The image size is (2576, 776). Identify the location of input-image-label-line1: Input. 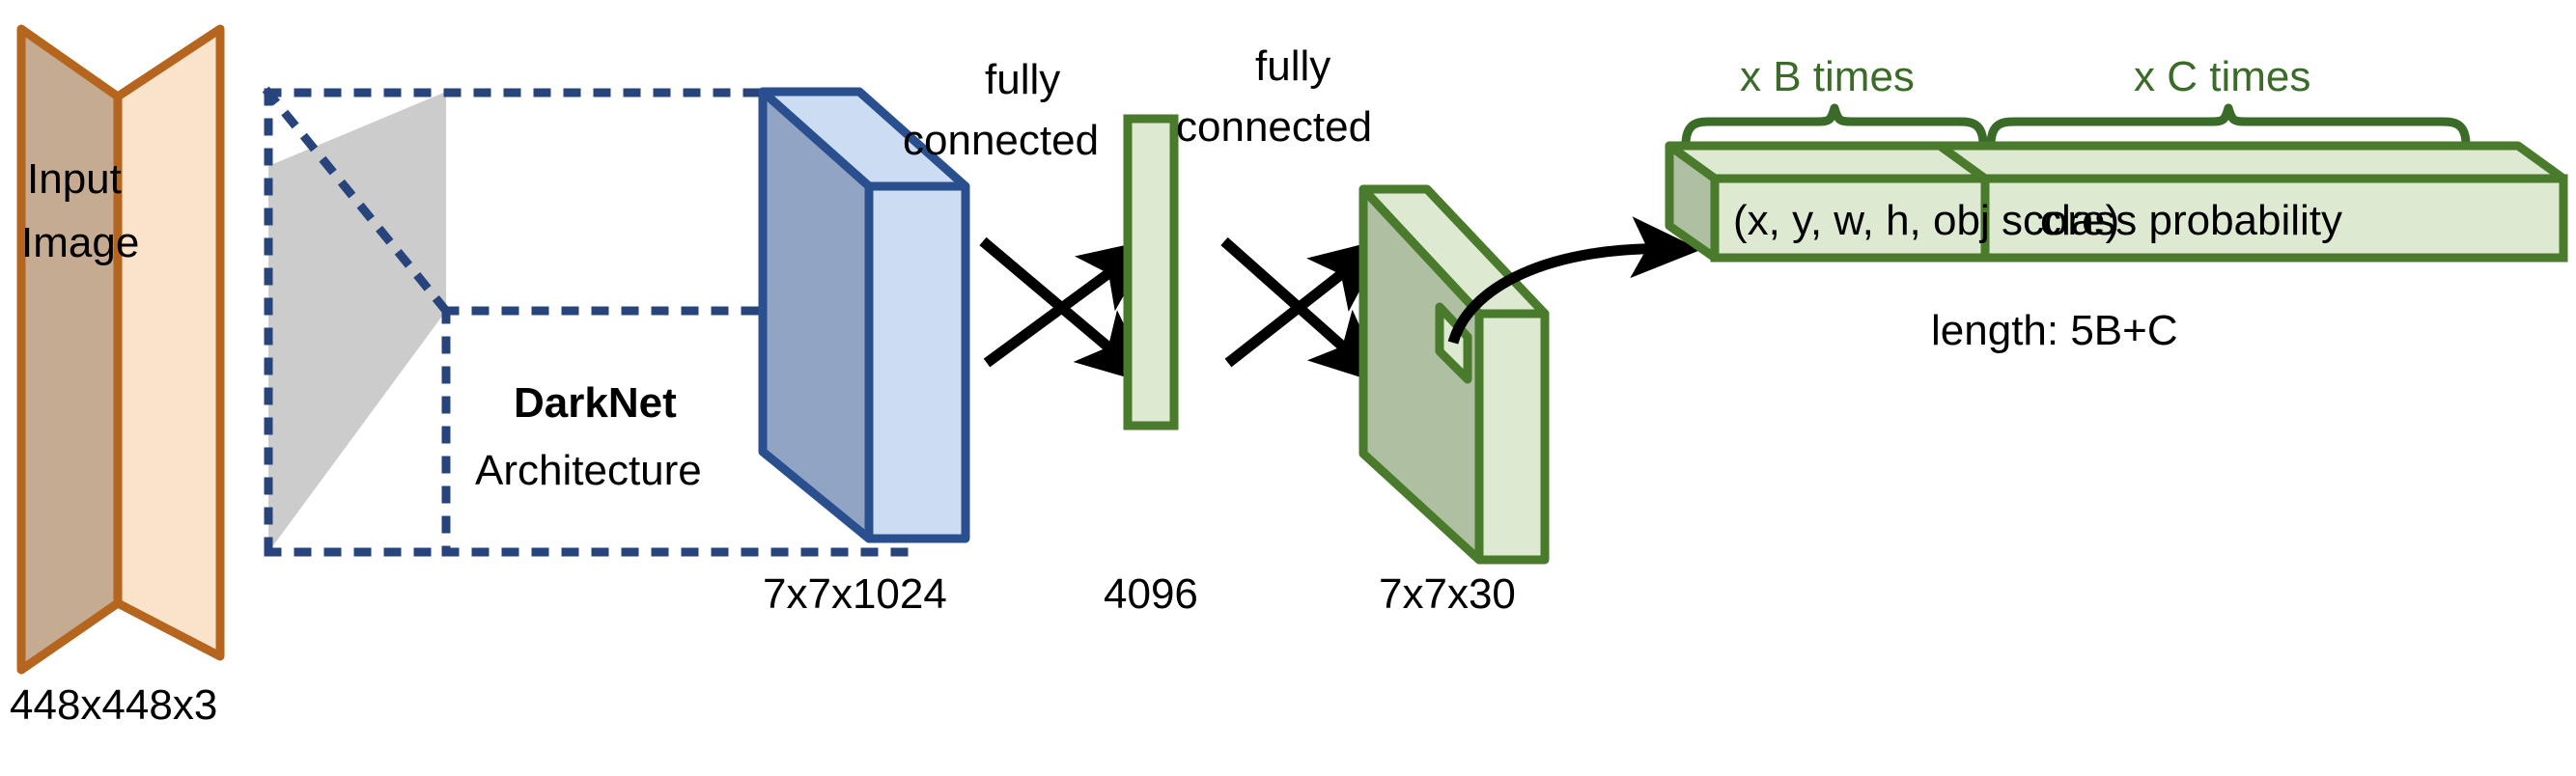
(75, 179).